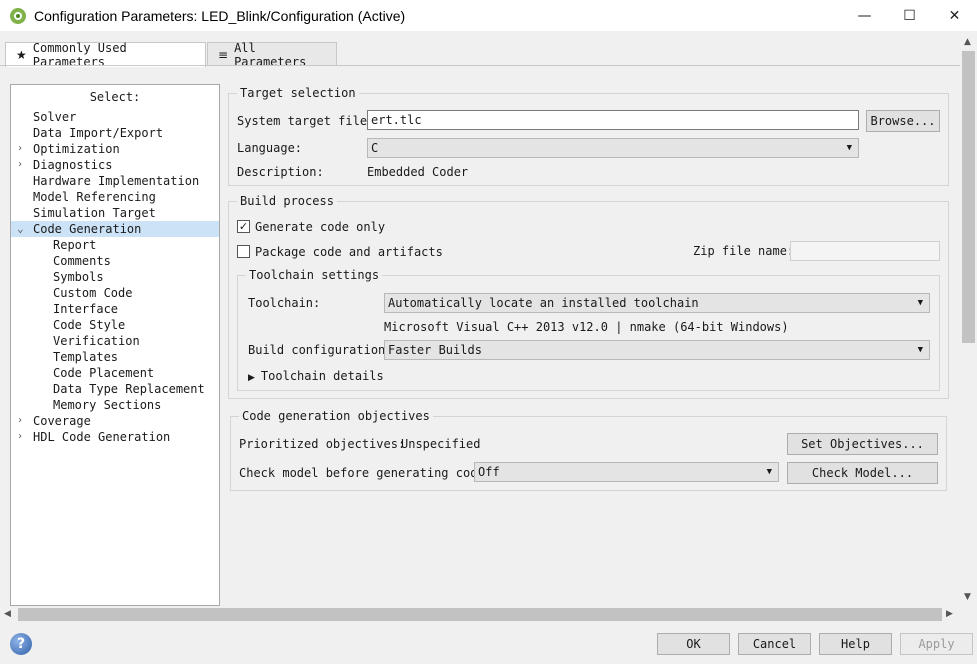 The image size is (977, 664). What do you see at coordinates (613, 120) in the screenshot?
I see `system-target-input: ert.tlc` at bounding box center [613, 120].